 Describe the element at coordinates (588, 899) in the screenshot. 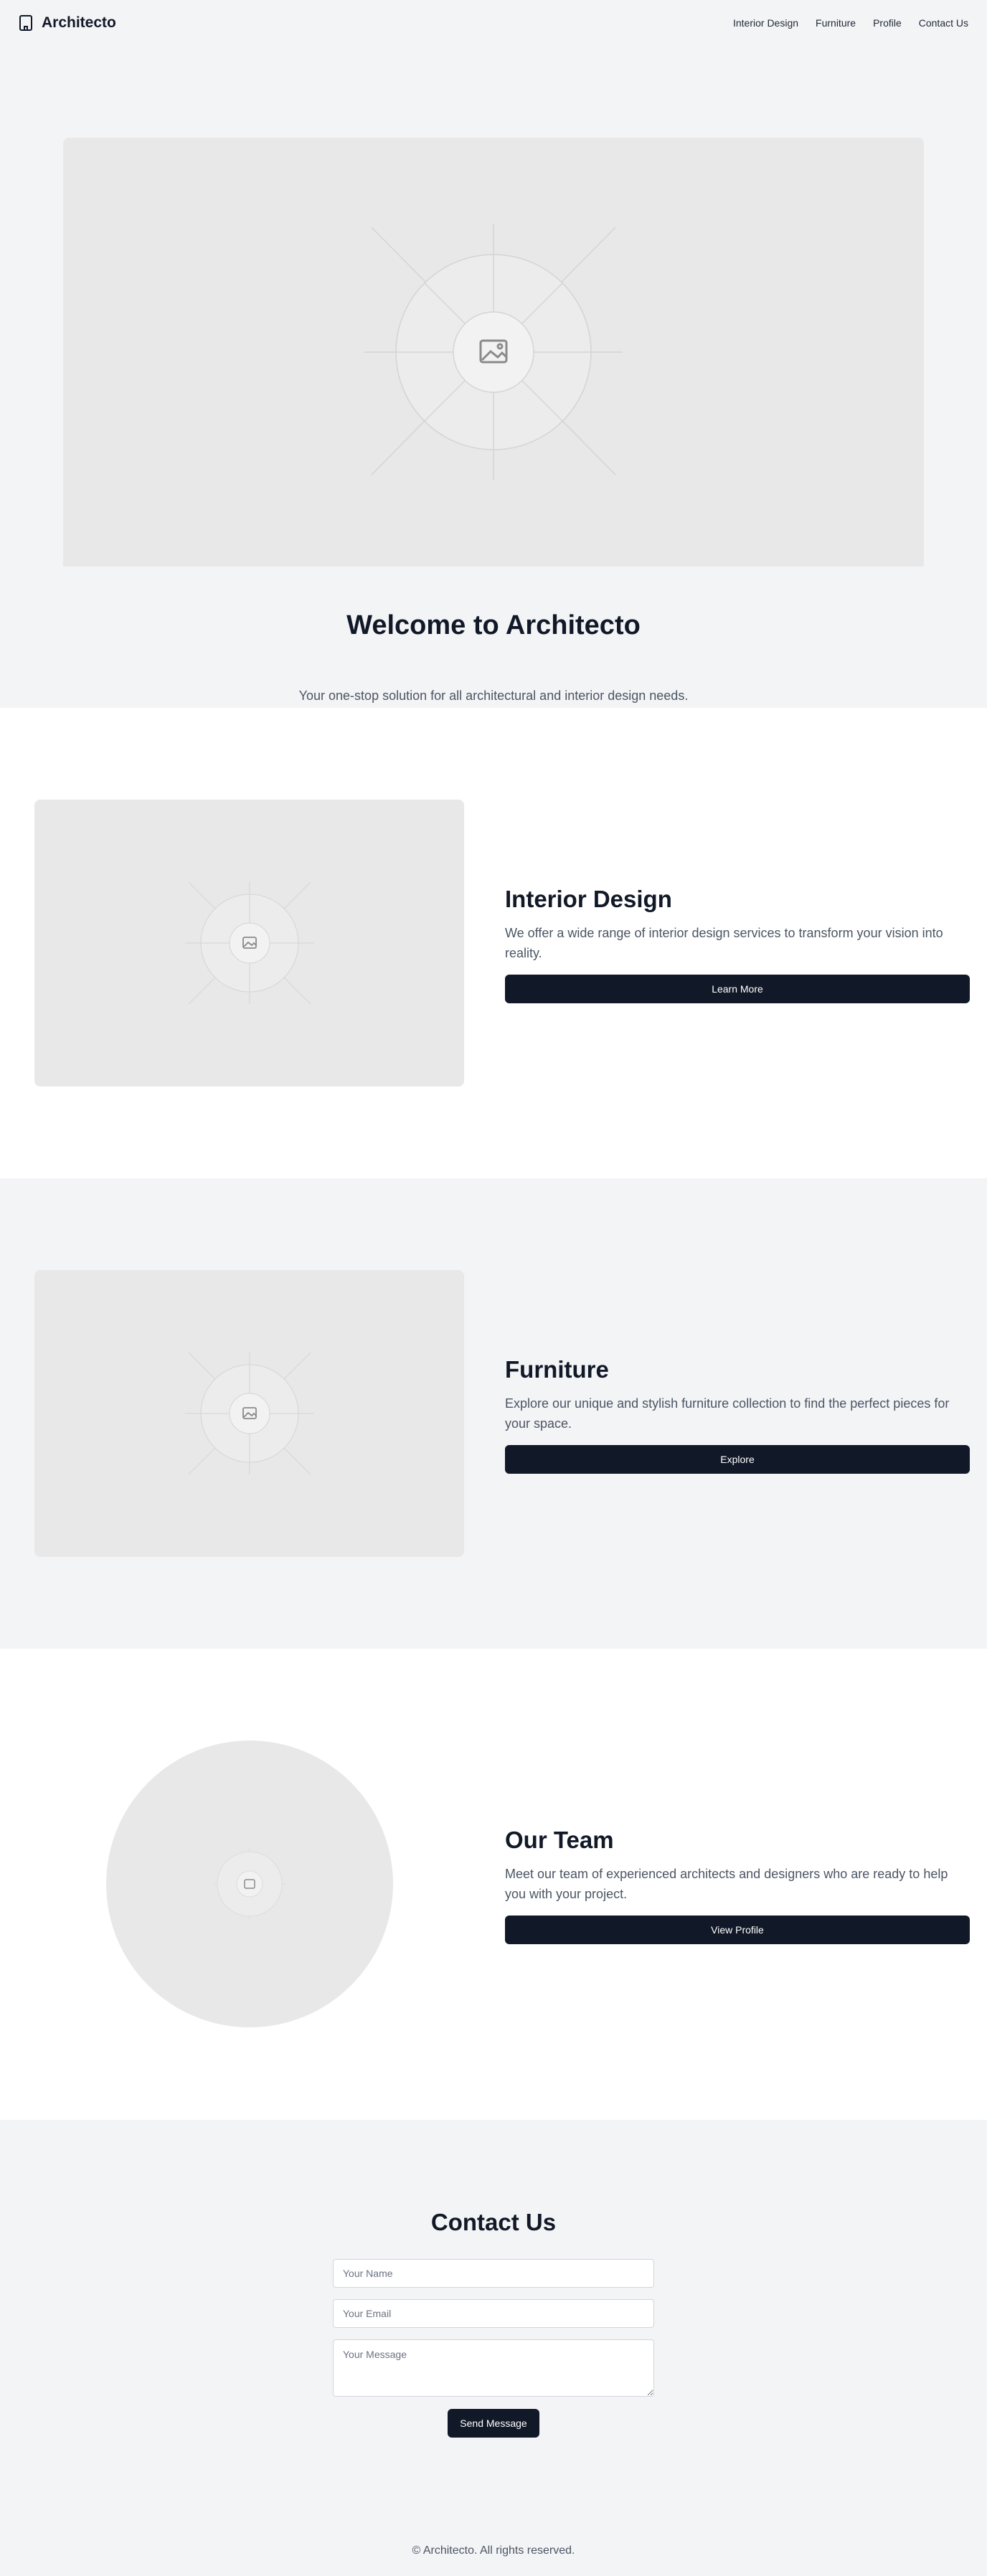

I see `section-title: Interior Design` at that location.